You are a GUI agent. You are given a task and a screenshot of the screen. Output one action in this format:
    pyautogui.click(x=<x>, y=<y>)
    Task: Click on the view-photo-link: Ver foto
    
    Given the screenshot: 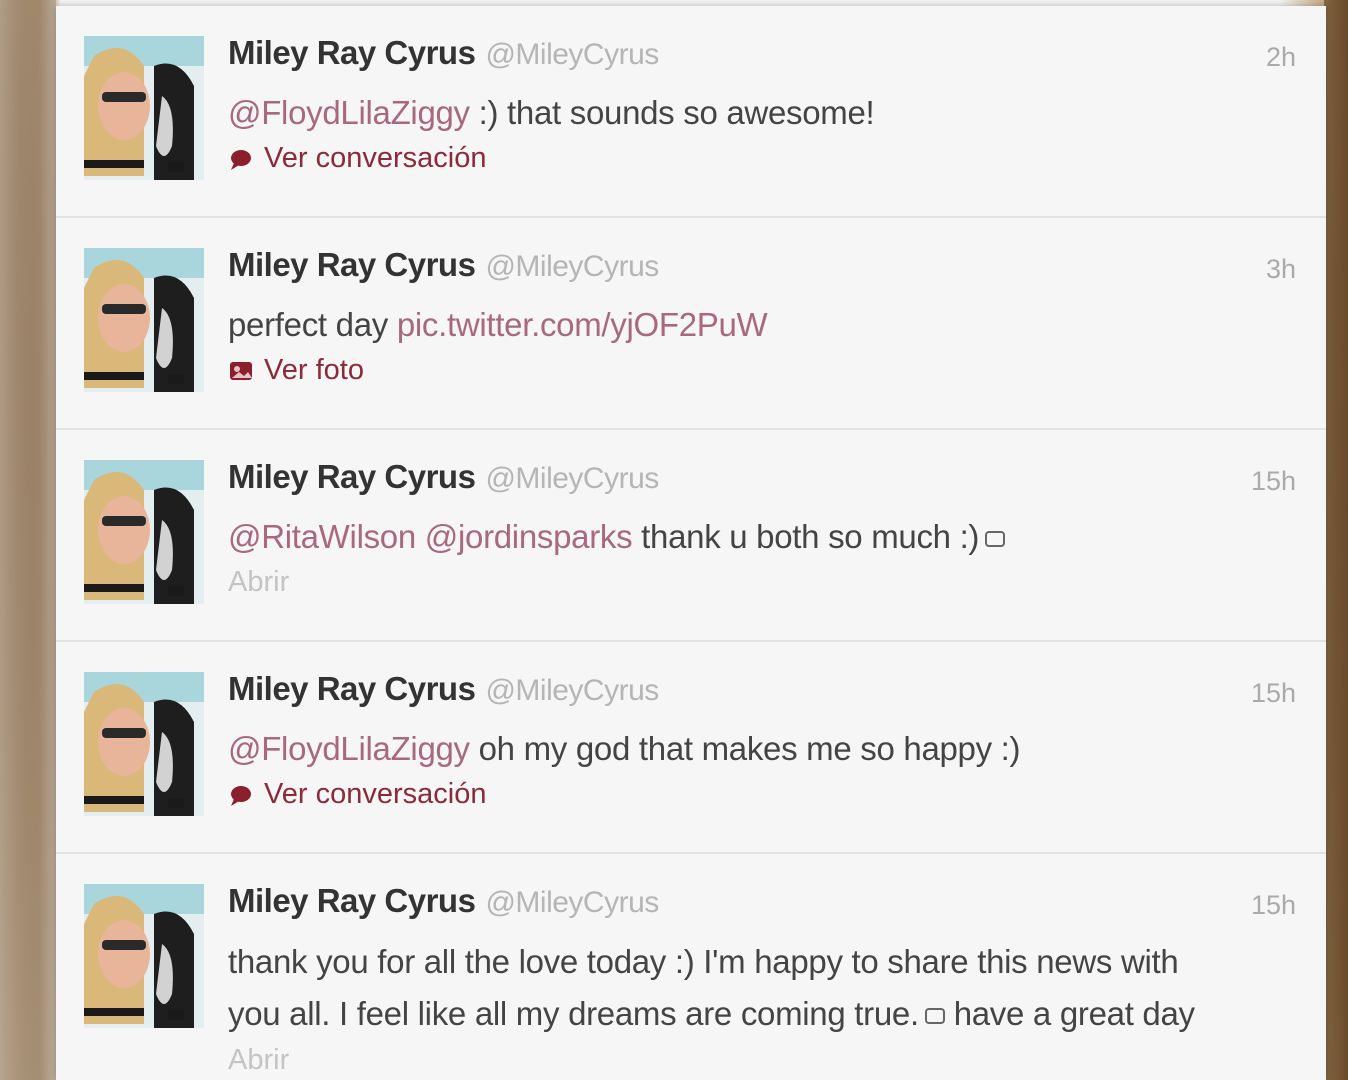 What is the action you would take?
    pyautogui.click(x=296, y=370)
    